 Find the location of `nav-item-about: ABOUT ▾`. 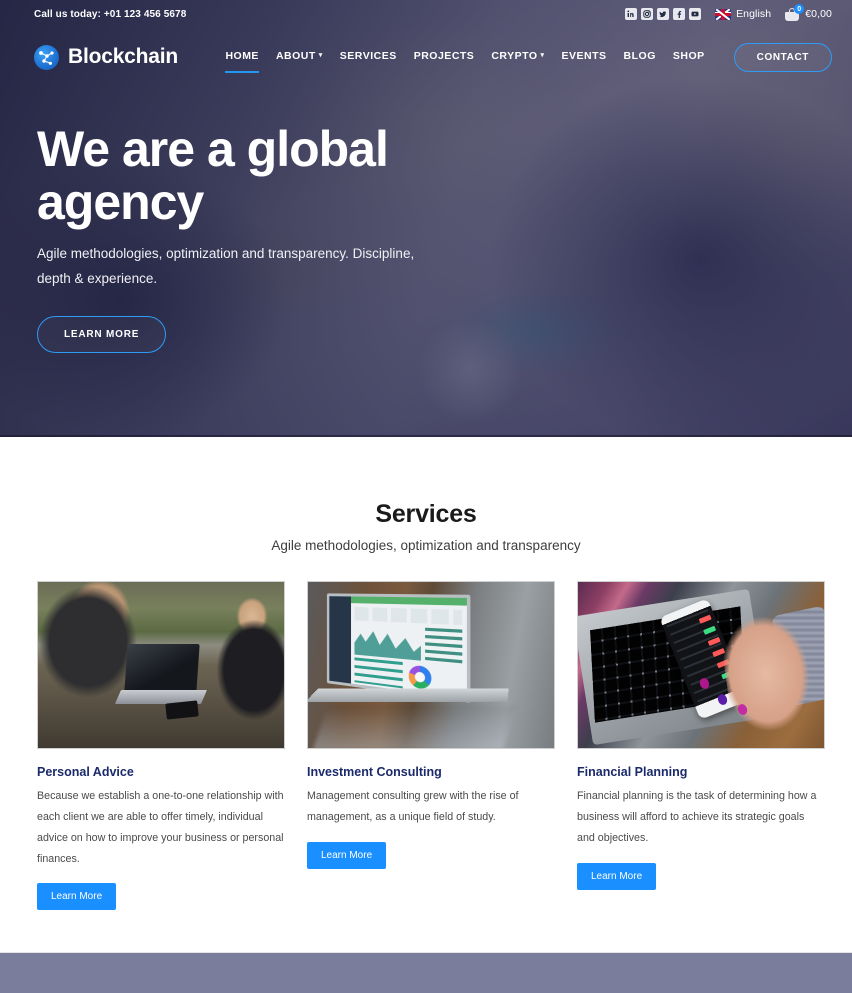

nav-item-about: ABOUT ▾ is located at coordinates (299, 57).